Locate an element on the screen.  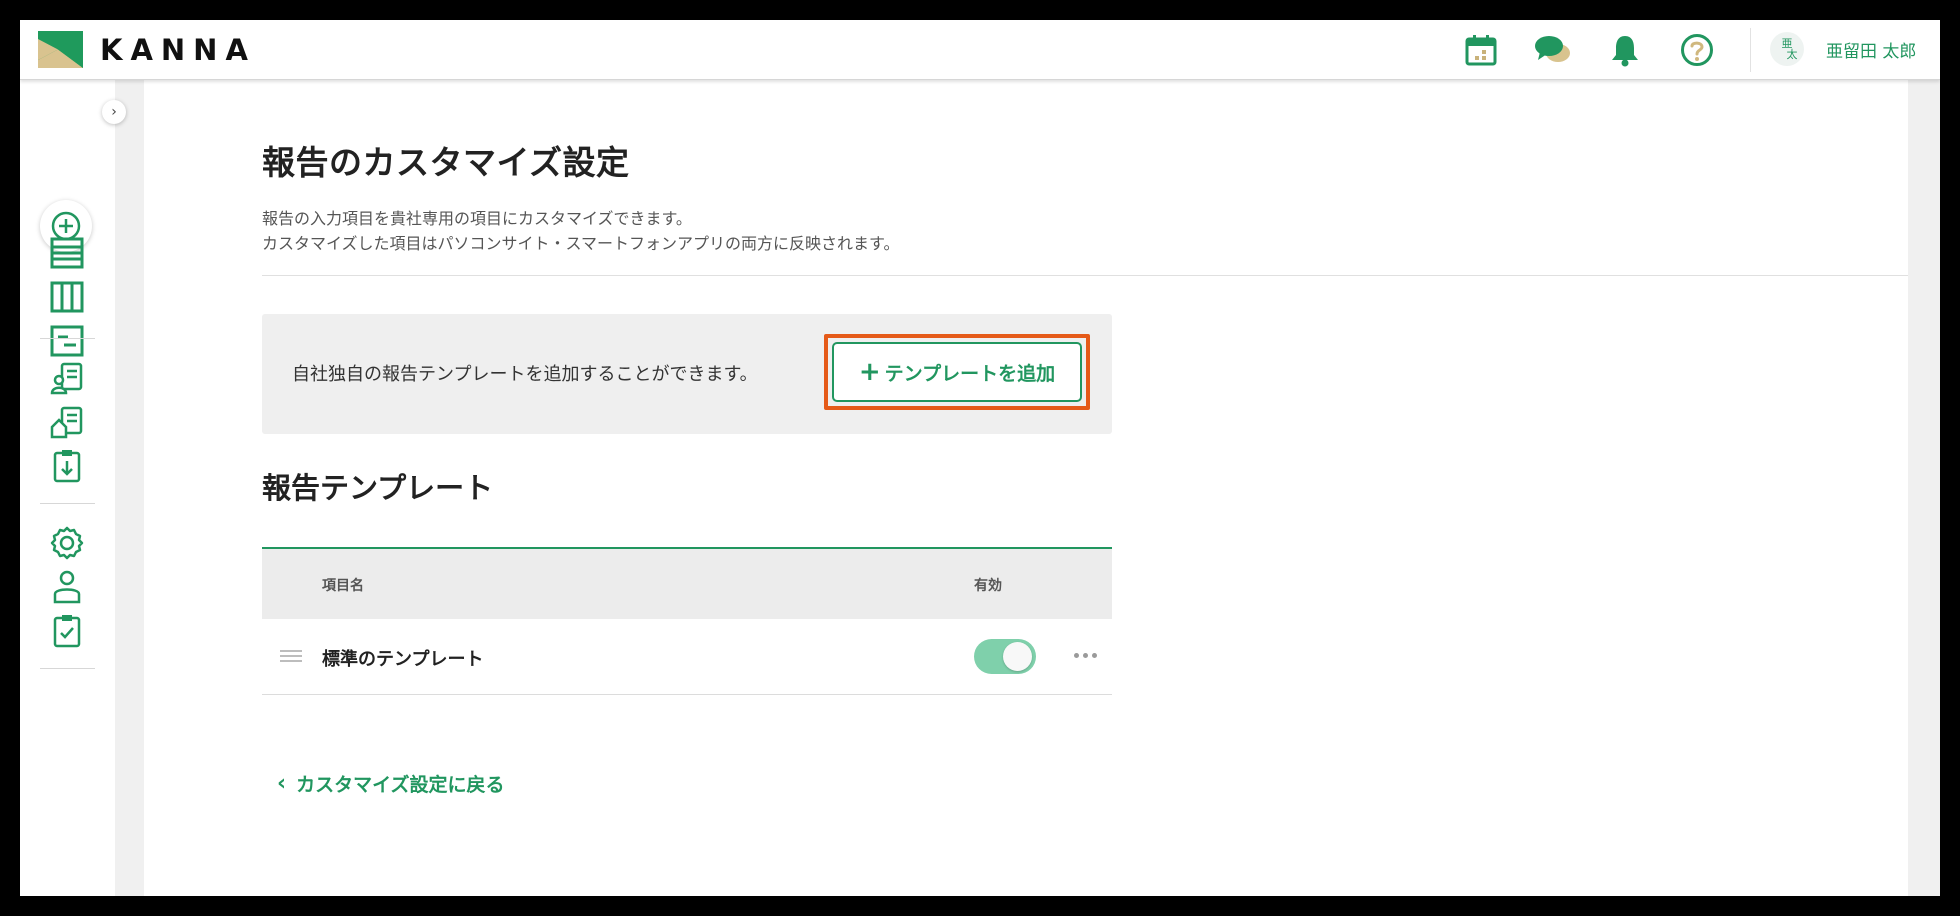
right-gutter is located at coordinates (1924, 488).